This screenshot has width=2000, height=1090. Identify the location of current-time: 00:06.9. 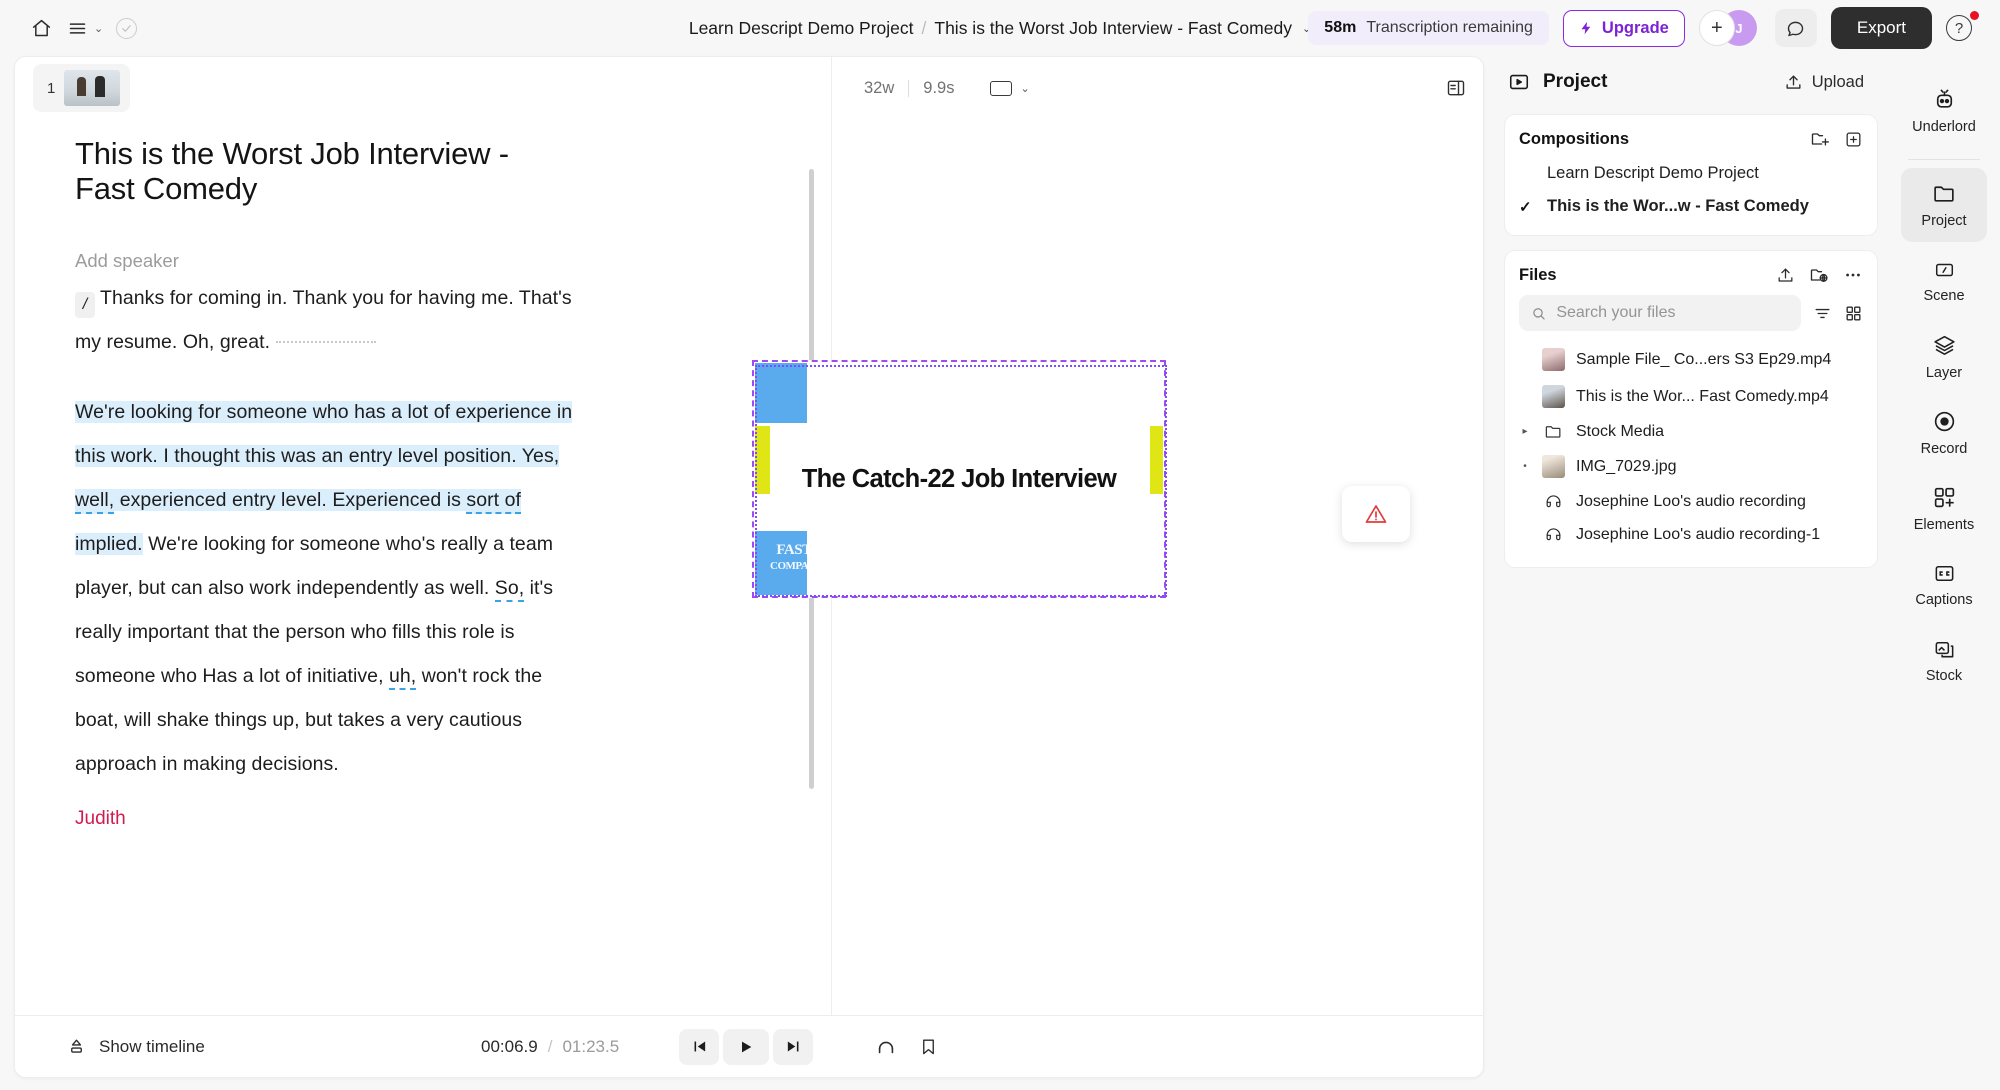
(509, 1046).